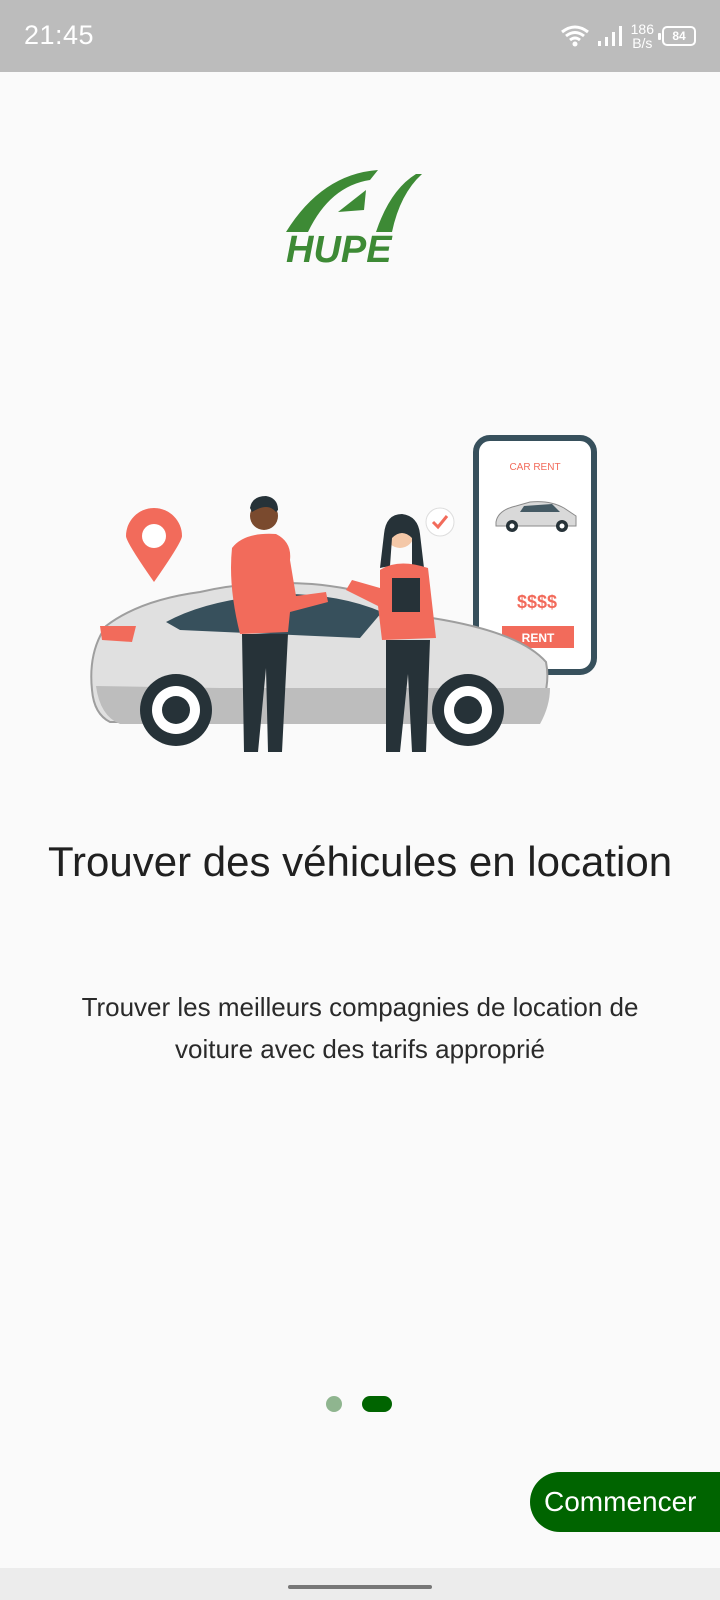 This screenshot has height=1600, width=720. Describe the element at coordinates (377, 1404) in the screenshot. I see `page-dot-2-active` at that location.